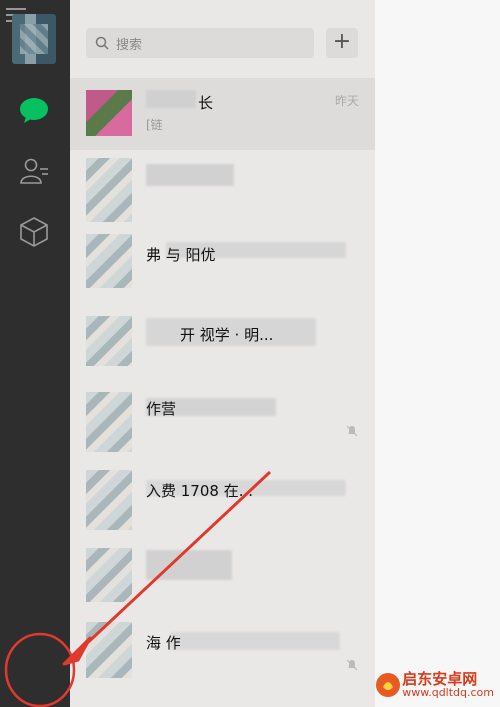  I want to click on chat-row: 作营, so click(222, 415).